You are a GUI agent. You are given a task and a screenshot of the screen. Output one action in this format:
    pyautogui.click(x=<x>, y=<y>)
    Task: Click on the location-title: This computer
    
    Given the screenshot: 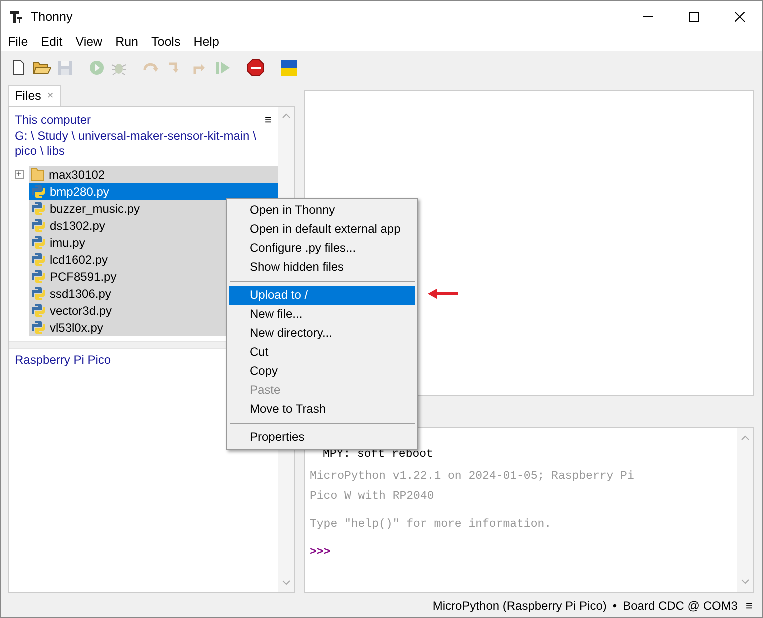 What is the action you would take?
    pyautogui.click(x=53, y=120)
    